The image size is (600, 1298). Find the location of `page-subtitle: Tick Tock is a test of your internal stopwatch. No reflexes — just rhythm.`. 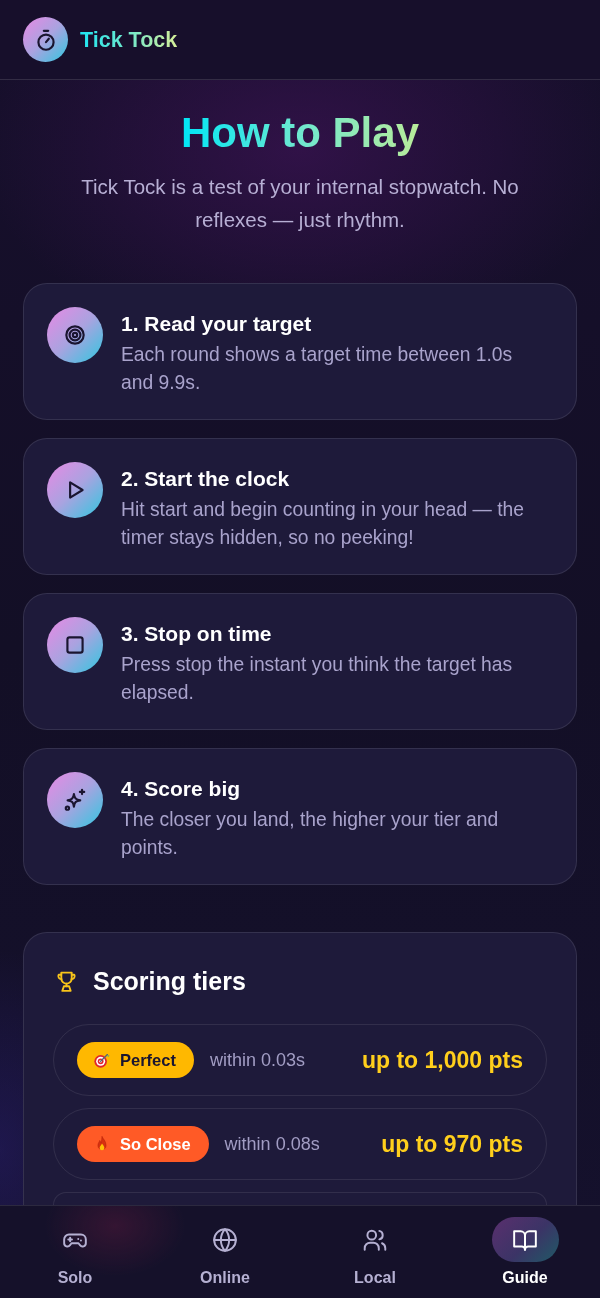

page-subtitle: Tick Tock is a test of your internal stopwatch. No reflexes — just rhythm. is located at coordinates (300, 203).